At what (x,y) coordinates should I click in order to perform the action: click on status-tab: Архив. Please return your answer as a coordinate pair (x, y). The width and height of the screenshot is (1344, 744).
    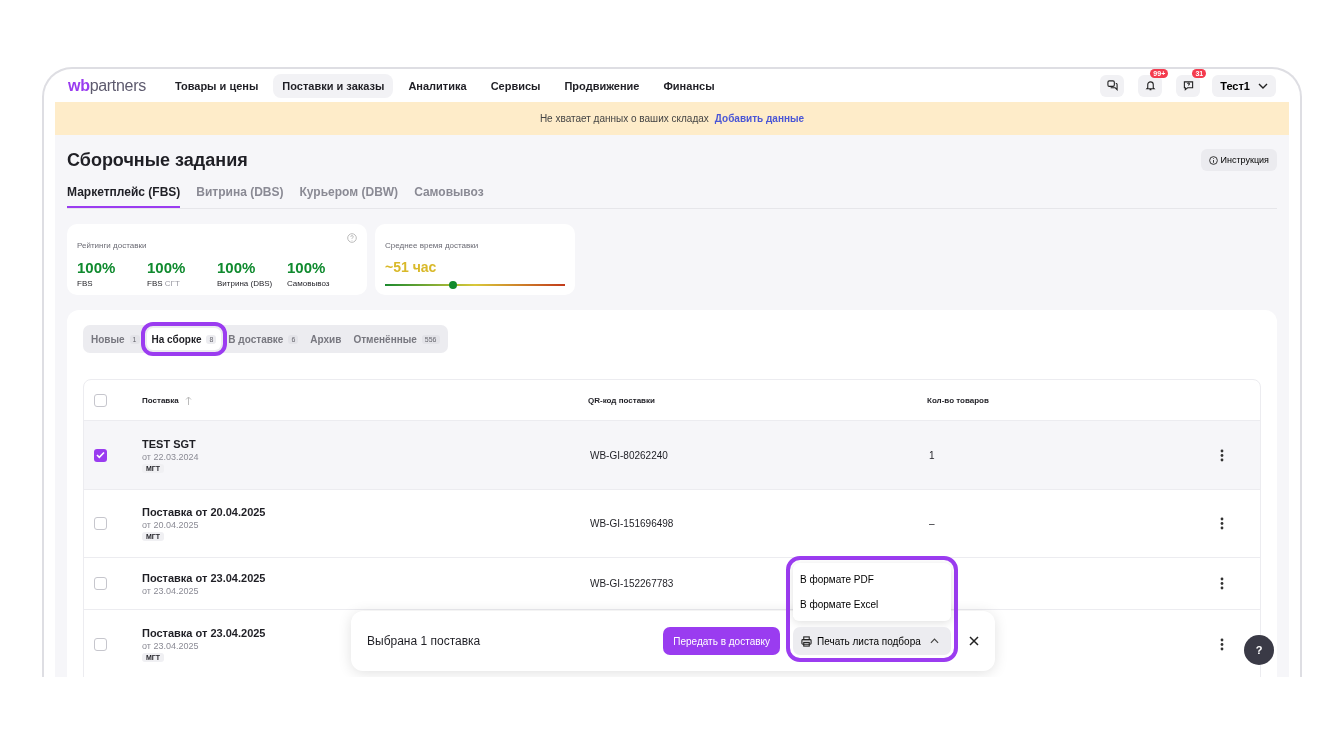
    Looking at the image, I should click on (326, 339).